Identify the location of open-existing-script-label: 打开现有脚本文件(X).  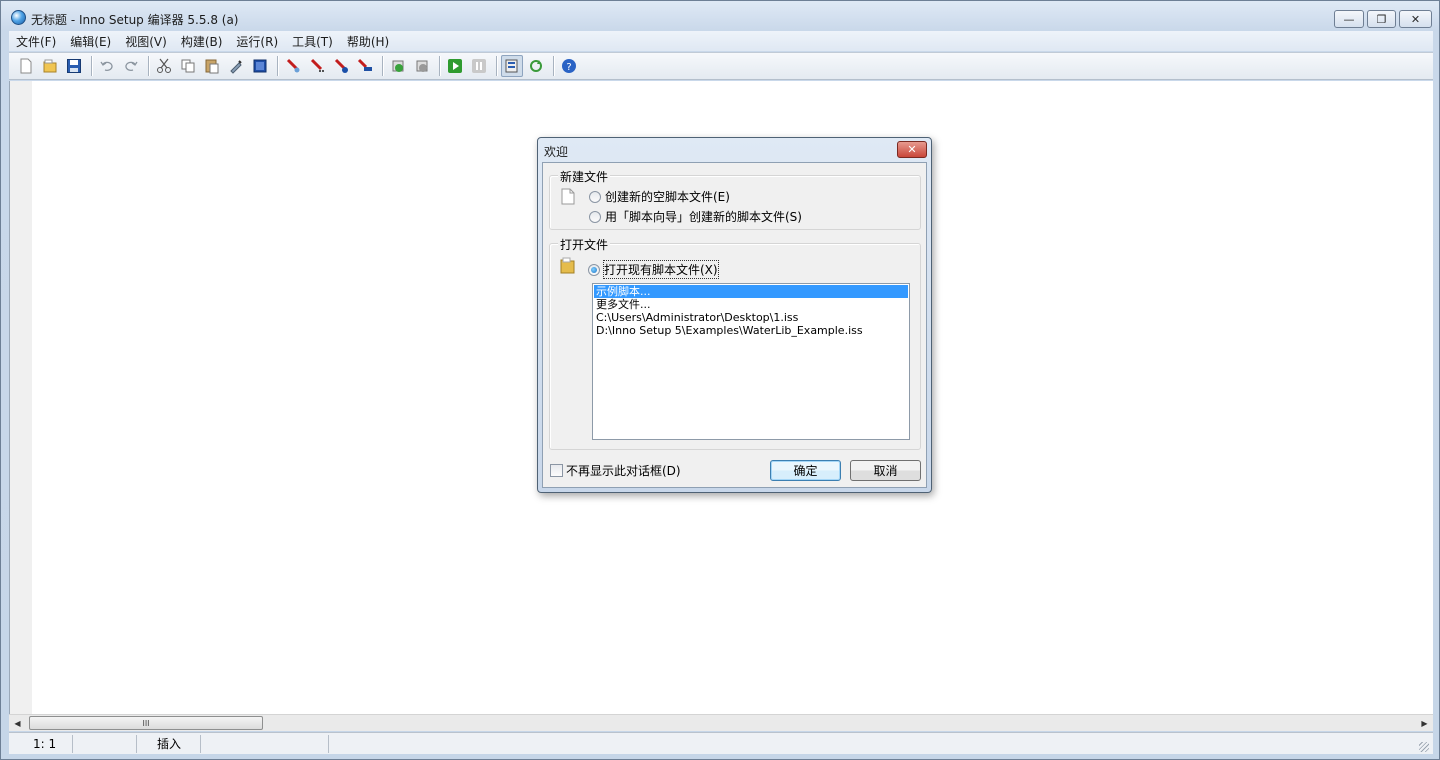
(661, 269).